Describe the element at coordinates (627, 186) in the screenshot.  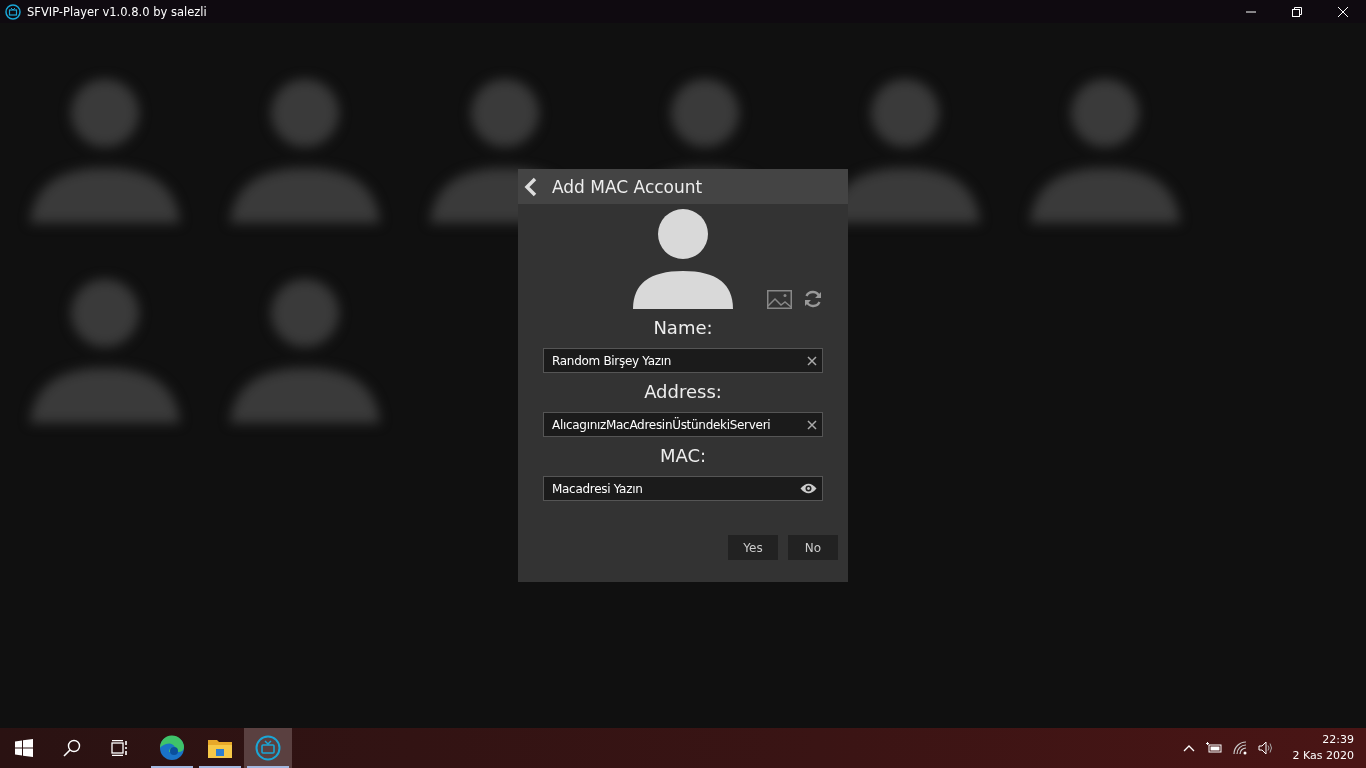
I see `dialog-title: Add MAC Account` at that location.